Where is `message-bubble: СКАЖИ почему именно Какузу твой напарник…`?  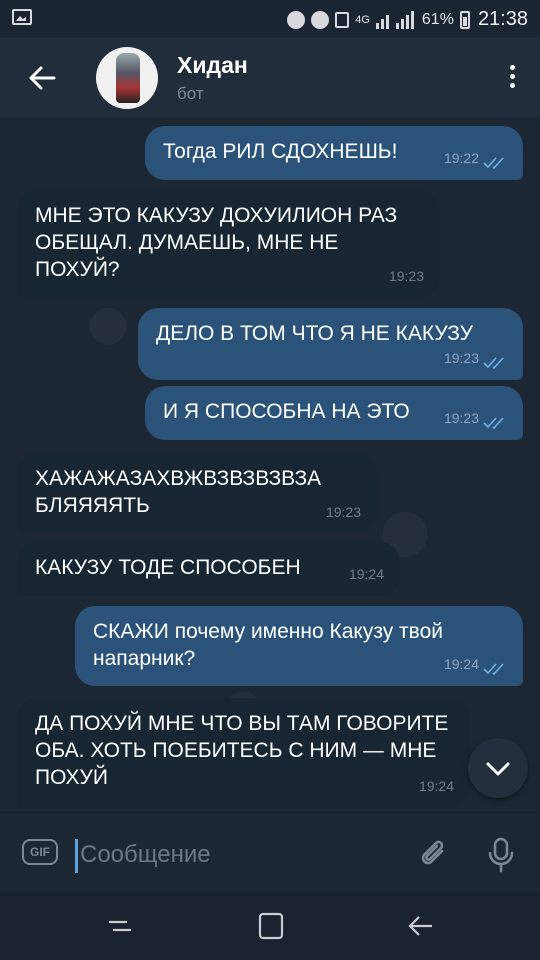
message-bubble: СКАЖИ почему именно Какузу твой напарник… is located at coordinates (299, 646).